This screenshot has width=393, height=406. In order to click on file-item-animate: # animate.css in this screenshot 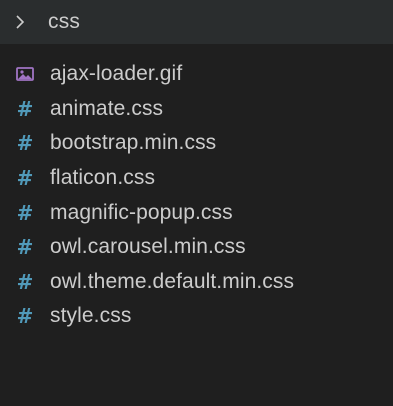, I will do `click(196, 109)`.